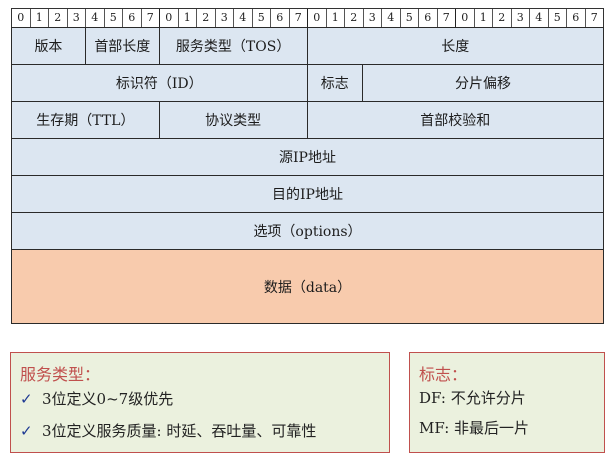 The width and height of the screenshot is (615, 461). Describe the element at coordinates (482, 84) in the screenshot. I see `header-field: 分片偏移` at that location.